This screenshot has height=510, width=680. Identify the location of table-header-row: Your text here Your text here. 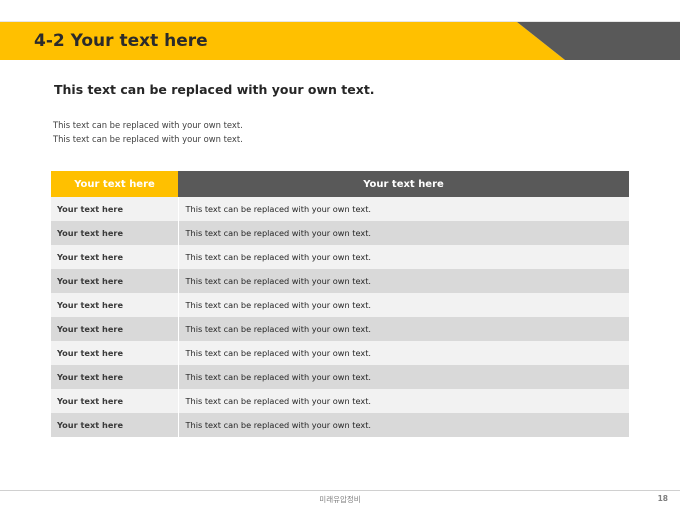
(340, 184).